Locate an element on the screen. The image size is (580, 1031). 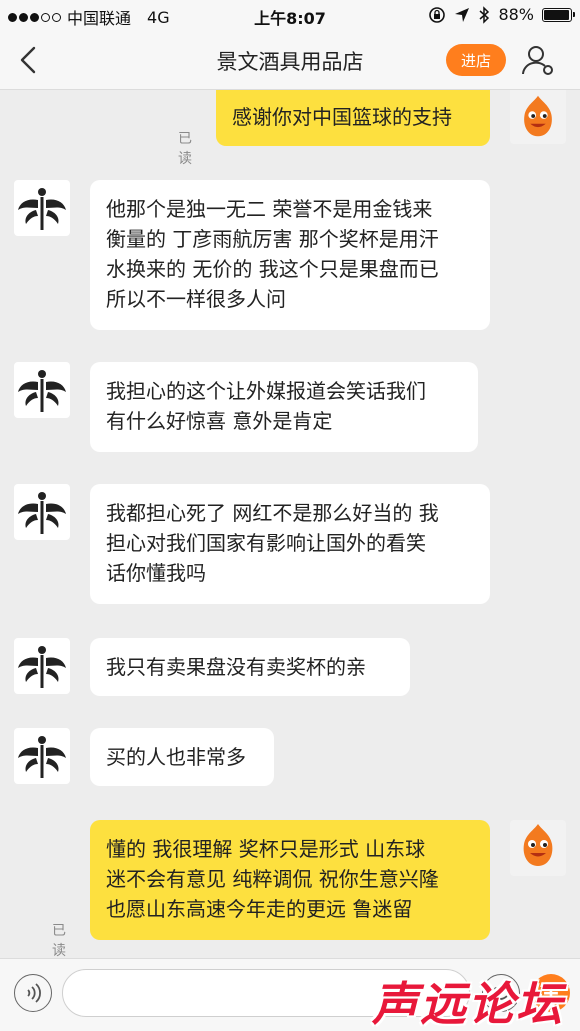
status-right: 88% is located at coordinates (501, 14).